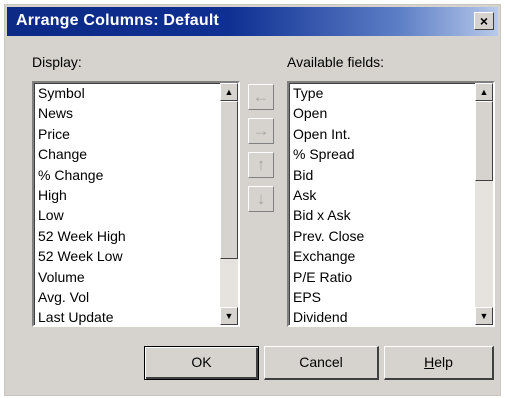 This screenshot has width=505, height=398. I want to click on display-scrollbar: ▲ ▼, so click(229, 204).